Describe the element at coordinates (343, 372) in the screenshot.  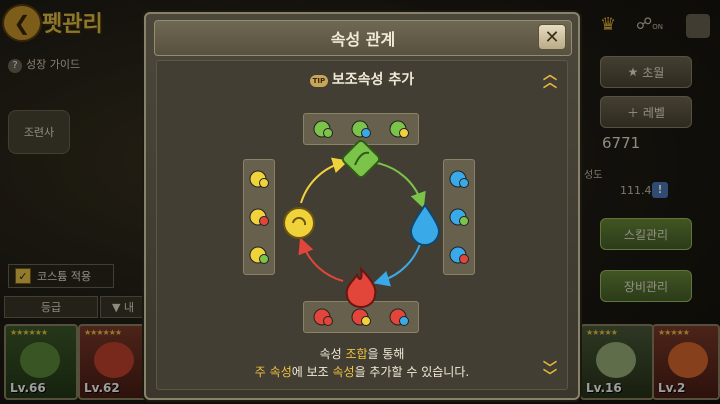
I see `caption-highlight: 속성` at that location.